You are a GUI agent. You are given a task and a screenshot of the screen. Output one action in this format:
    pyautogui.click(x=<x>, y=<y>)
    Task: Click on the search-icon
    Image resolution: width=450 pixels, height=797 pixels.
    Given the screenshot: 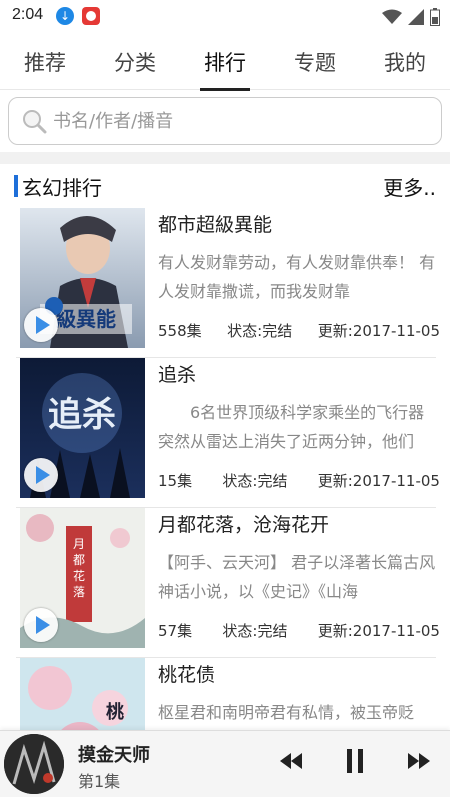 What is the action you would take?
    pyautogui.click(x=35, y=122)
    